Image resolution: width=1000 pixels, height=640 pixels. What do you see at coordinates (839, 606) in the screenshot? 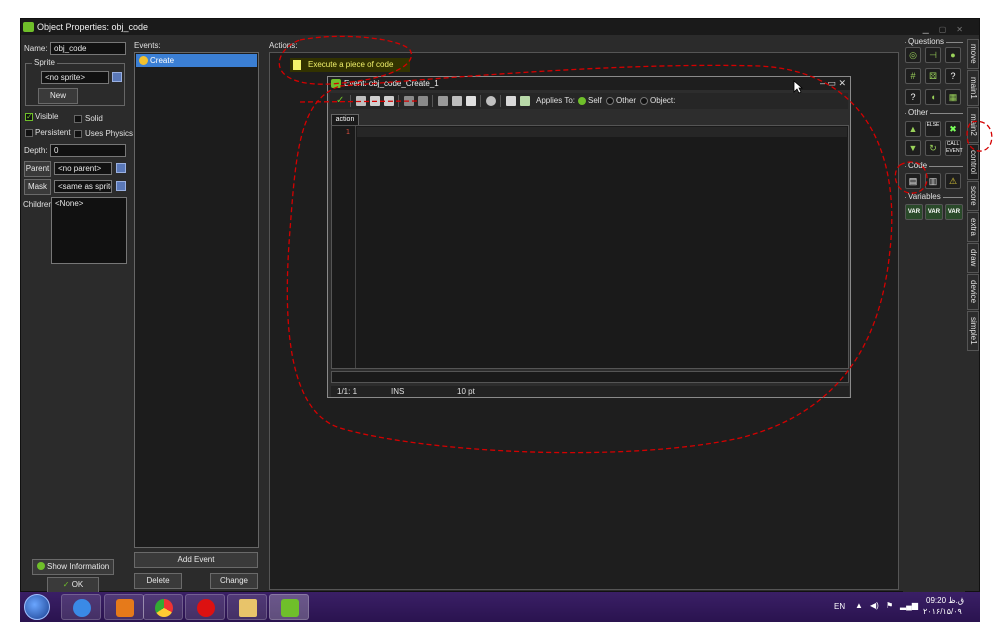
I see `language-indicator: EN` at bounding box center [839, 606].